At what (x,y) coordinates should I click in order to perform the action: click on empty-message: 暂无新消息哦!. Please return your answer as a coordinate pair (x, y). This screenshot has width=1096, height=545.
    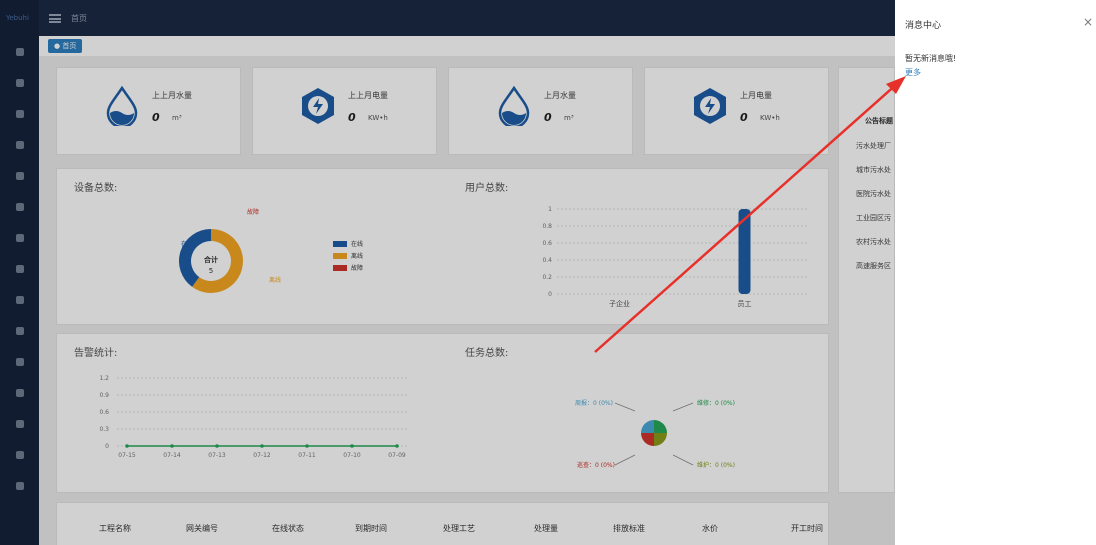
    Looking at the image, I should click on (931, 58).